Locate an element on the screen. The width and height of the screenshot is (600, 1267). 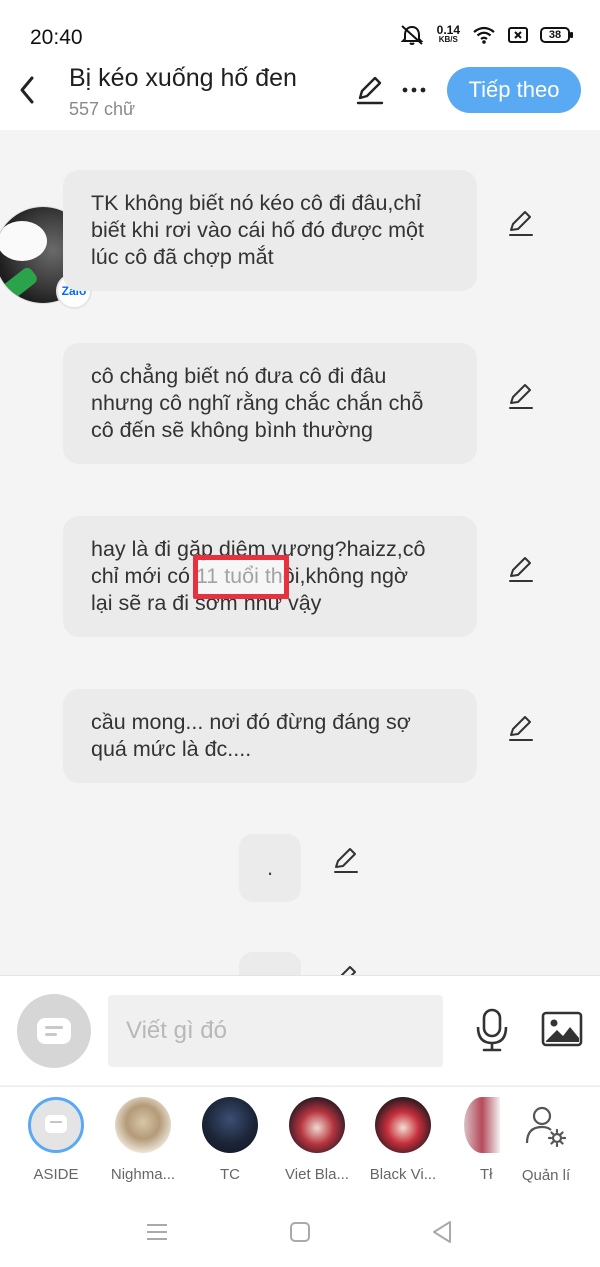
manage-characters-button: Quản lí is located at coordinates (546, 1140).